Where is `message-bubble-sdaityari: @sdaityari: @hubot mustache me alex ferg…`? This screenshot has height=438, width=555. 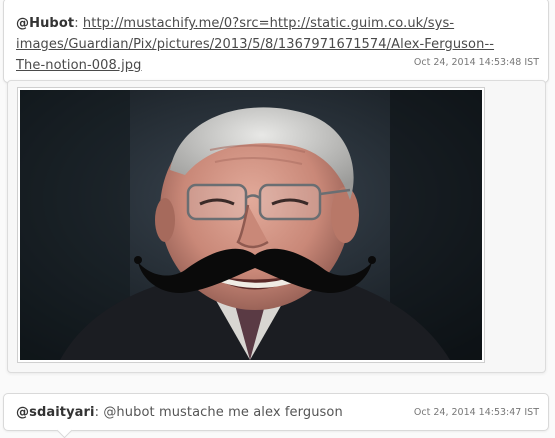 message-bubble-sdaityari: @sdaityari: @hubot mustache me alex ferg… is located at coordinates (276, 415).